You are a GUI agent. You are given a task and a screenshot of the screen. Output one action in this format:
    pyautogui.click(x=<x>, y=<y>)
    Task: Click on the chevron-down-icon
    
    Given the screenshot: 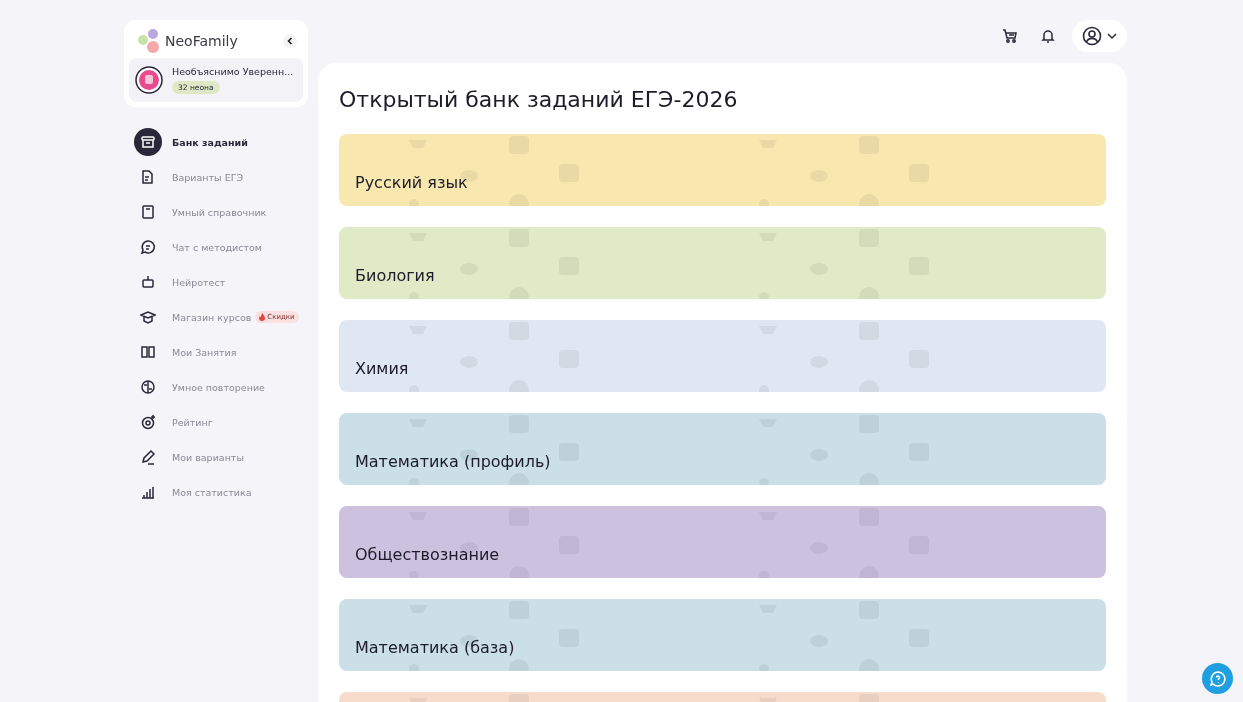 What is the action you would take?
    pyautogui.click(x=1112, y=36)
    